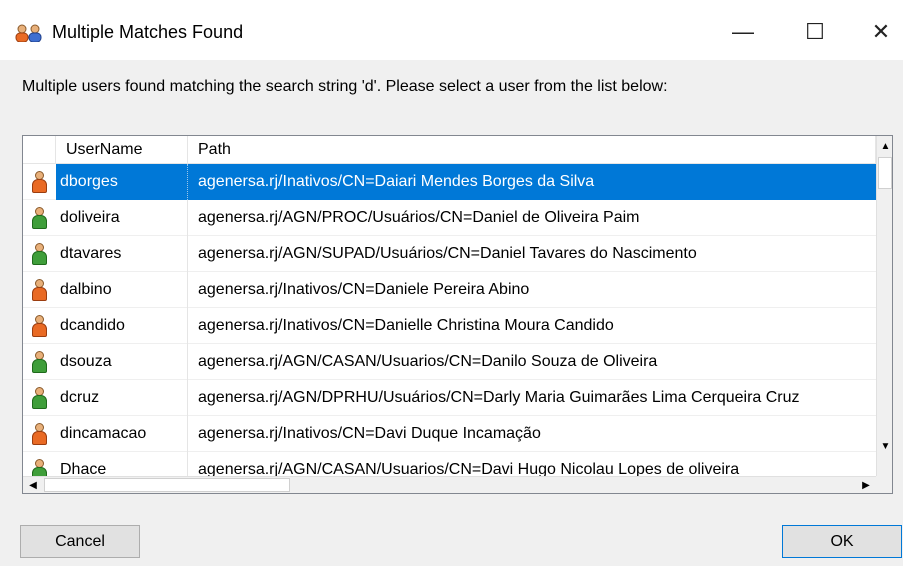 The image size is (903, 566). What do you see at coordinates (743, 32) in the screenshot?
I see `minimize-button: —` at bounding box center [743, 32].